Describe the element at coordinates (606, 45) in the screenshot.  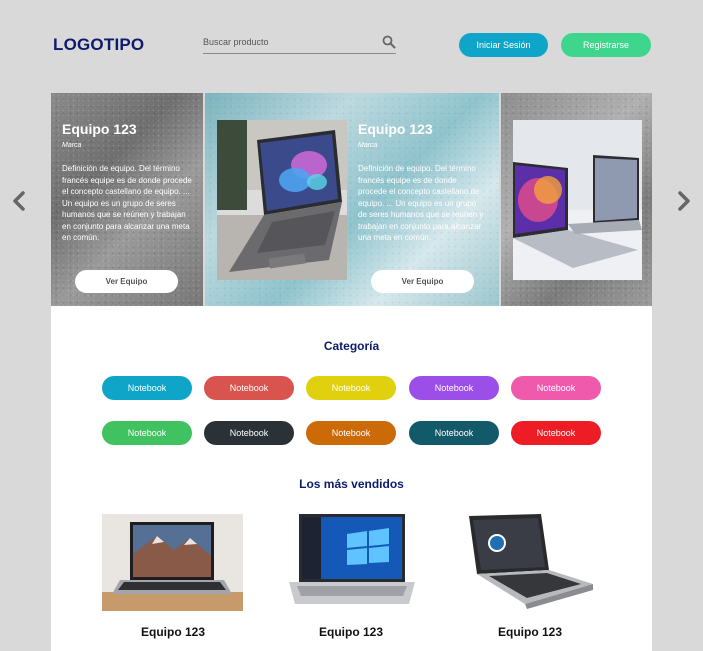
I see `register-button: Registrarse` at that location.